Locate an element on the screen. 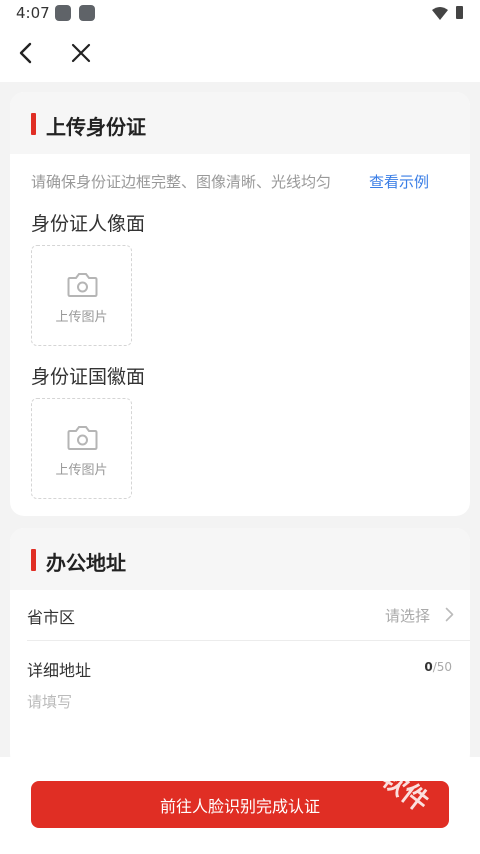  nav-bar is located at coordinates (240, 55).